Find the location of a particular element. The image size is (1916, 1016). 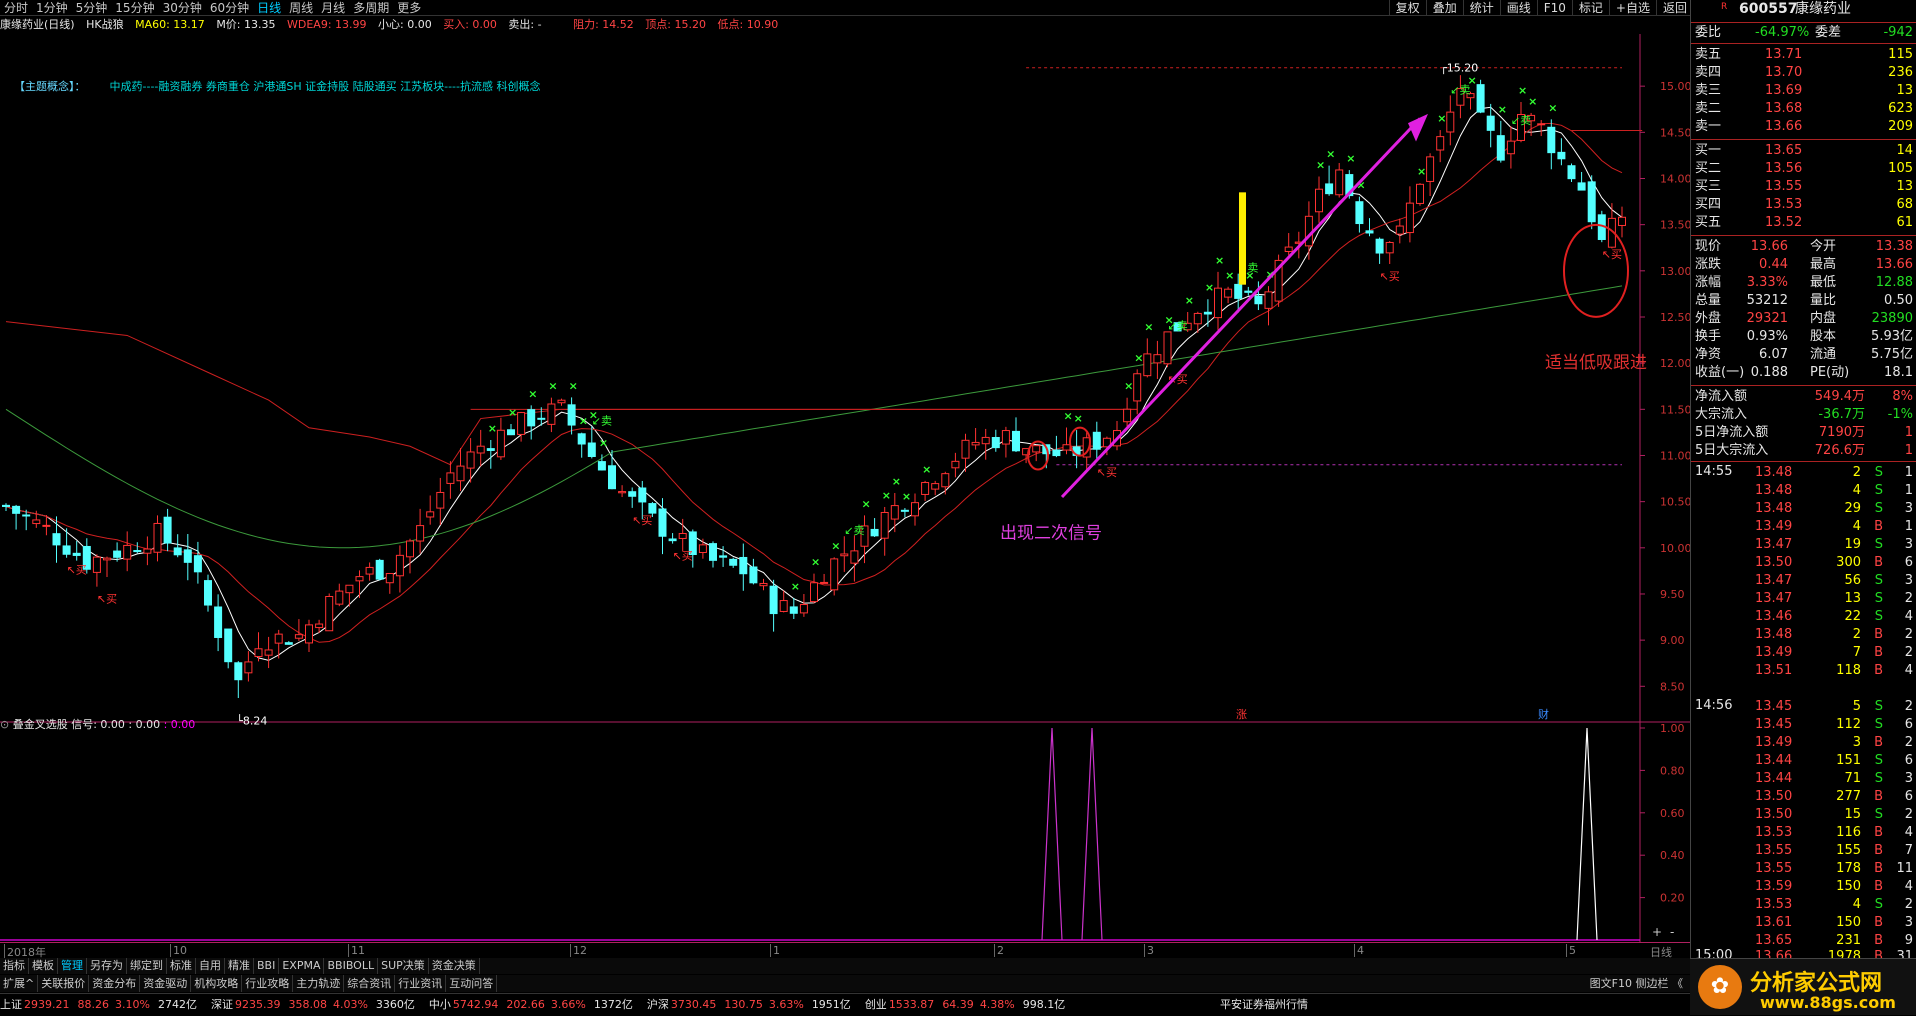

feature-tab-8: 行业资讯 is located at coordinates (421, 983).